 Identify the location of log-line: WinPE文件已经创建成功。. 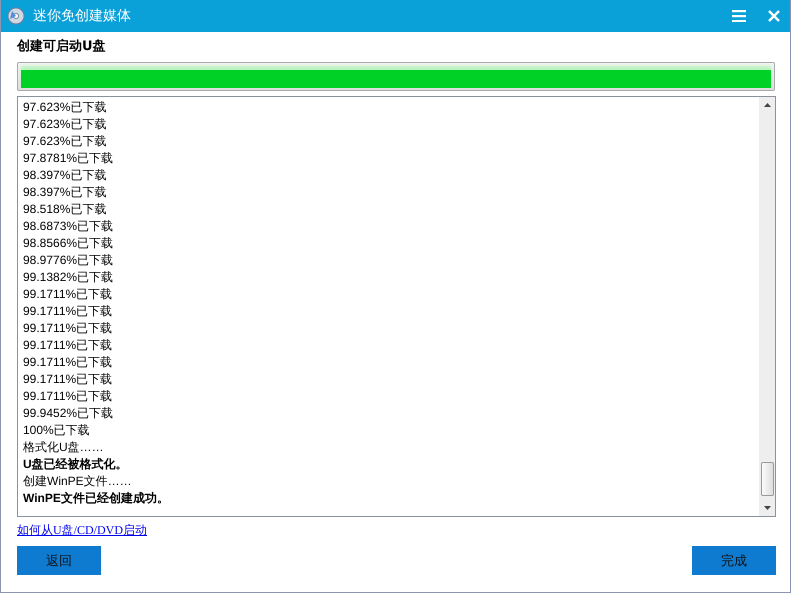
(96, 498).